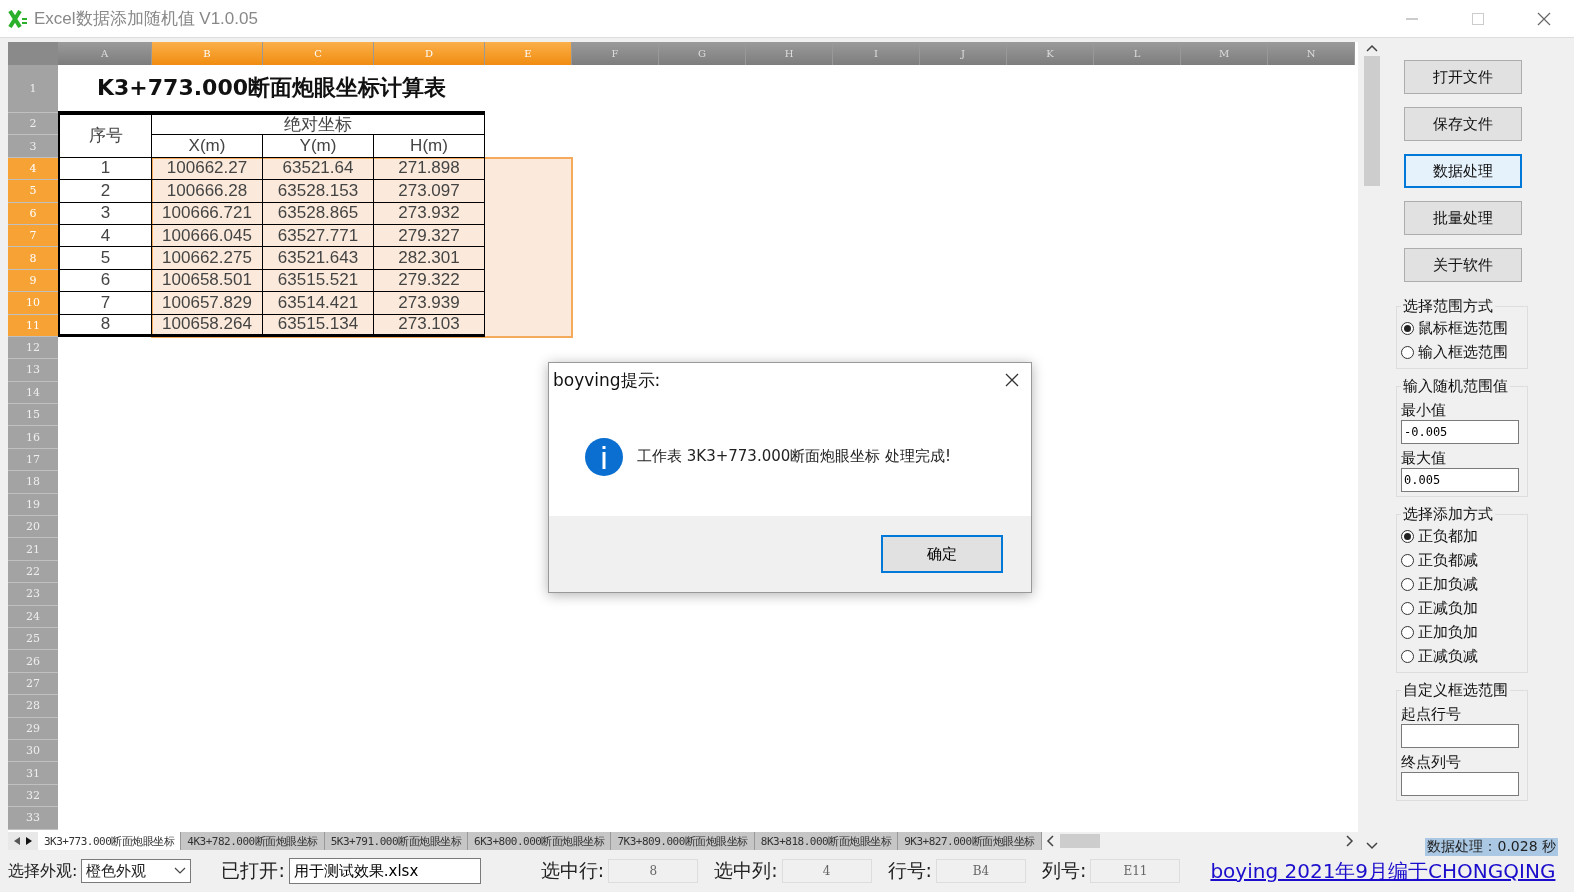 This screenshot has height=892, width=1574. Describe the element at coordinates (33, 169) in the screenshot. I see `row-header: 4` at that location.